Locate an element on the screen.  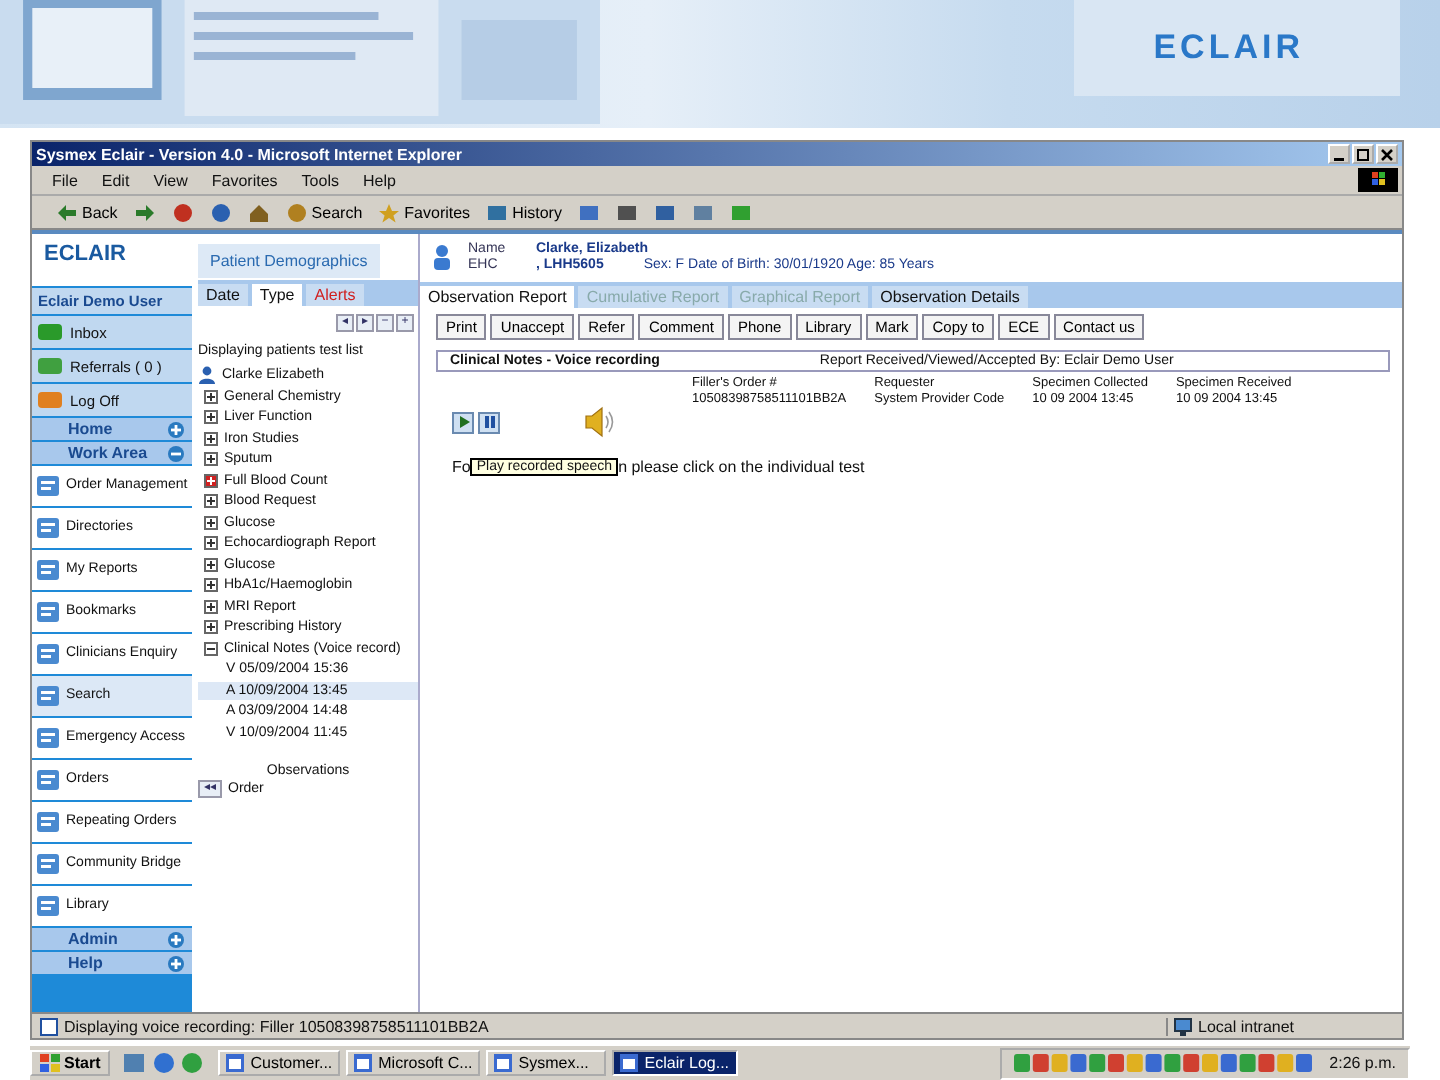
section-header: Help is located at coordinates (112, 963).